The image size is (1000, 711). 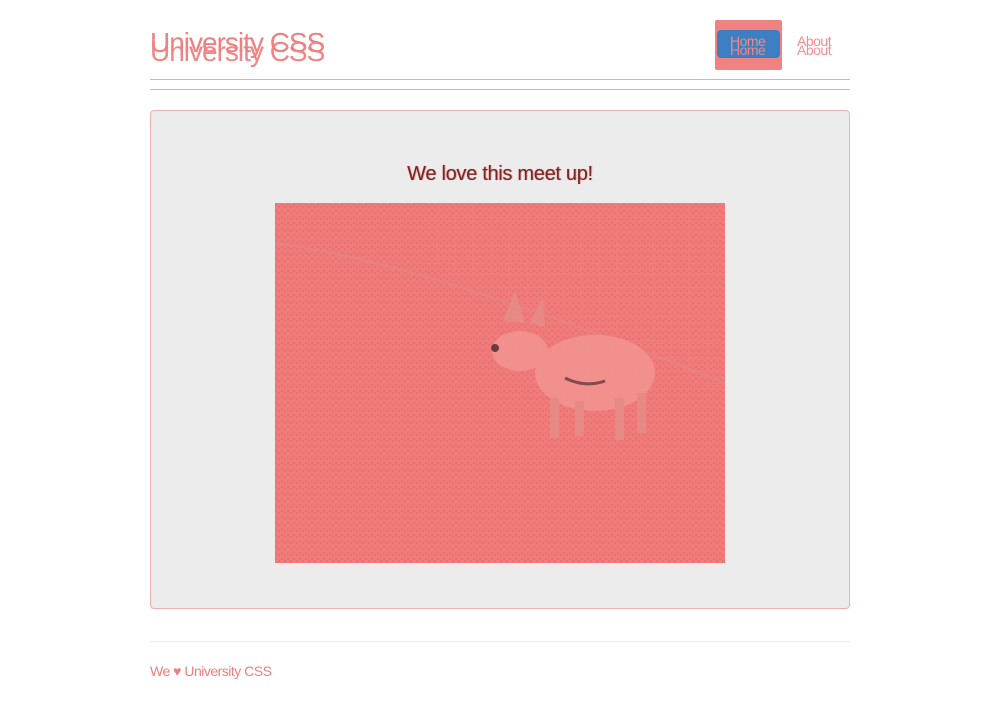 What do you see at coordinates (500, 89) in the screenshot?
I see `header-divider-bottom` at bounding box center [500, 89].